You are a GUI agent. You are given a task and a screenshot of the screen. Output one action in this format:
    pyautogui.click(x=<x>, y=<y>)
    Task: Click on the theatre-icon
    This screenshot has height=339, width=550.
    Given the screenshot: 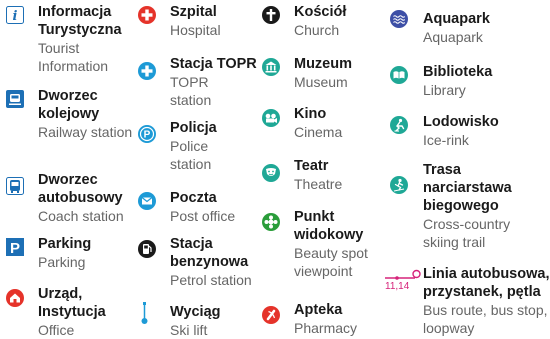 What is the action you would take?
    pyautogui.click(x=271, y=173)
    